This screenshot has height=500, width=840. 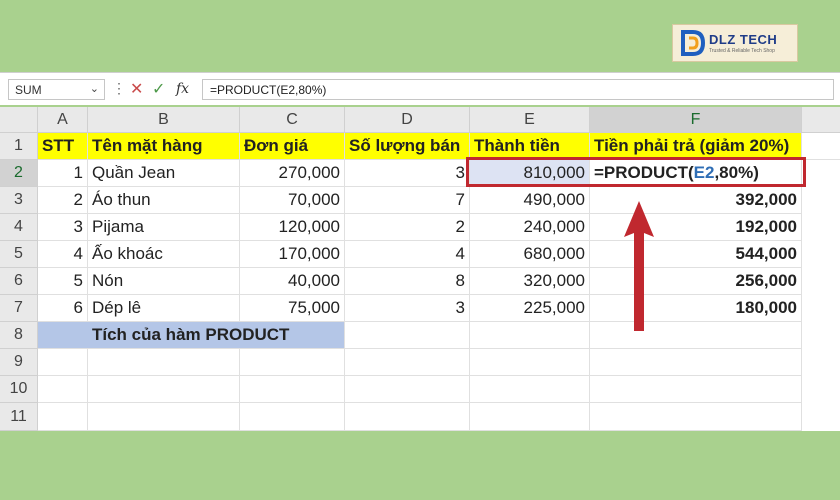 What do you see at coordinates (292, 146) in the screenshot?
I see `header-cell-price: Đơn giá` at bounding box center [292, 146].